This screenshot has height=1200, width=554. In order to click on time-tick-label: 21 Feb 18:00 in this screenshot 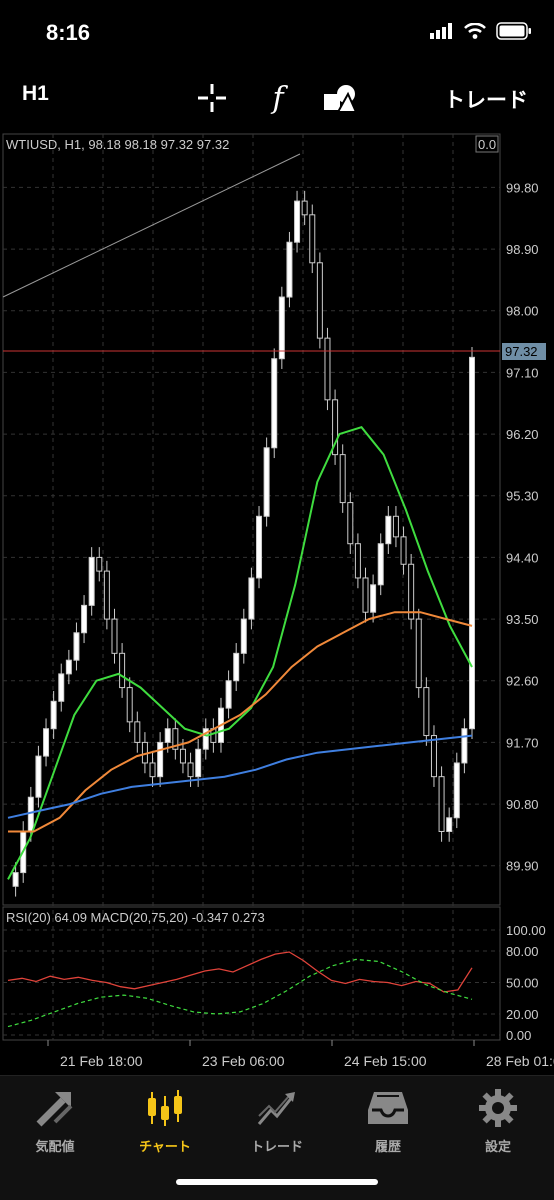, I will do `click(101, 1061)`.